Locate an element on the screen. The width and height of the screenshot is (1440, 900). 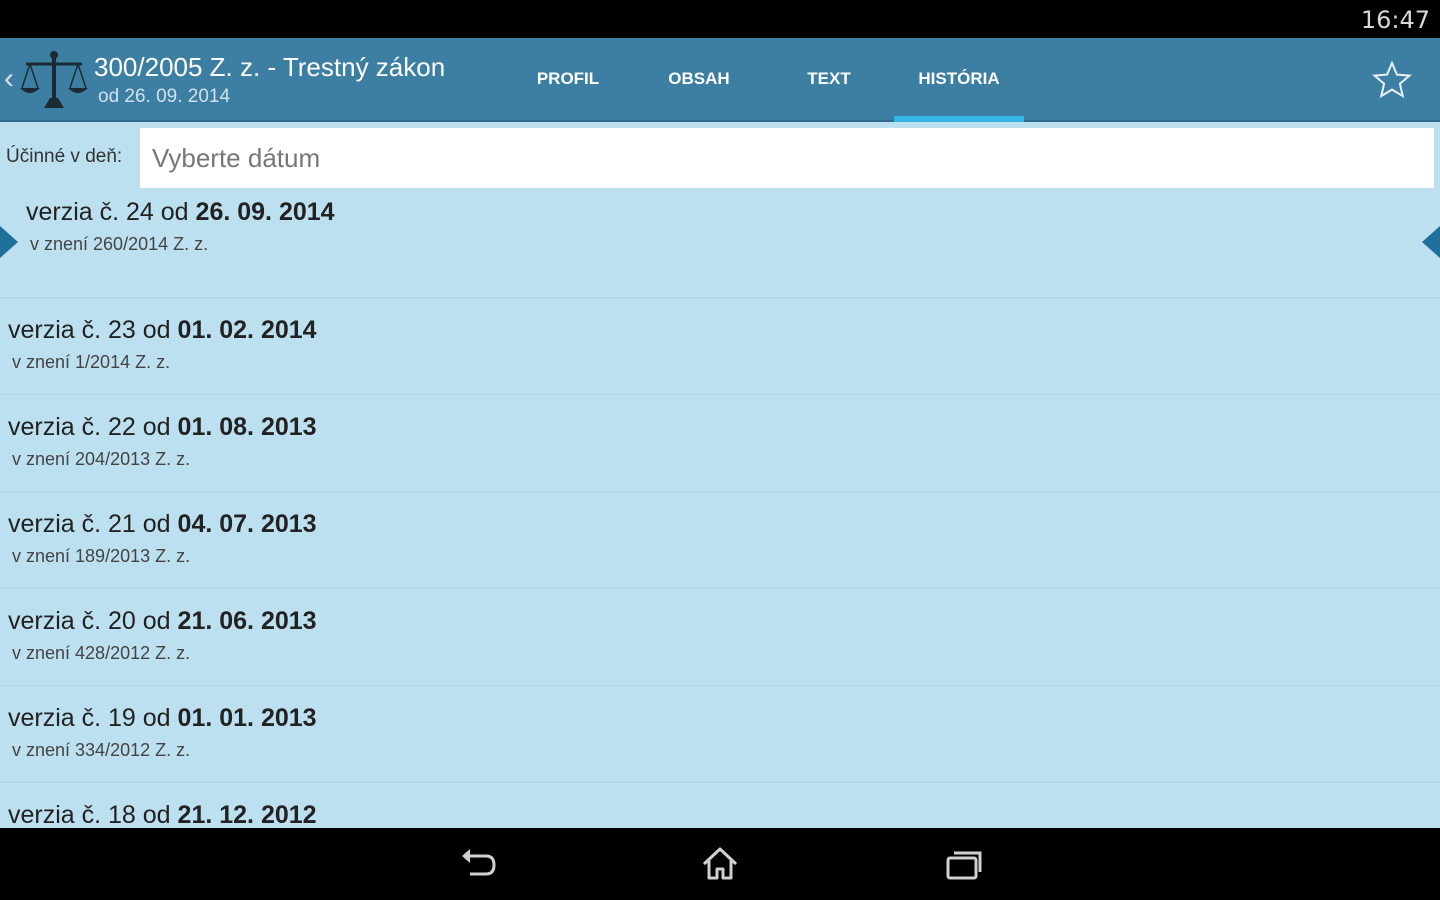
version-title: verzia č. 19 od 01. 01. 2013 is located at coordinates (162, 718).